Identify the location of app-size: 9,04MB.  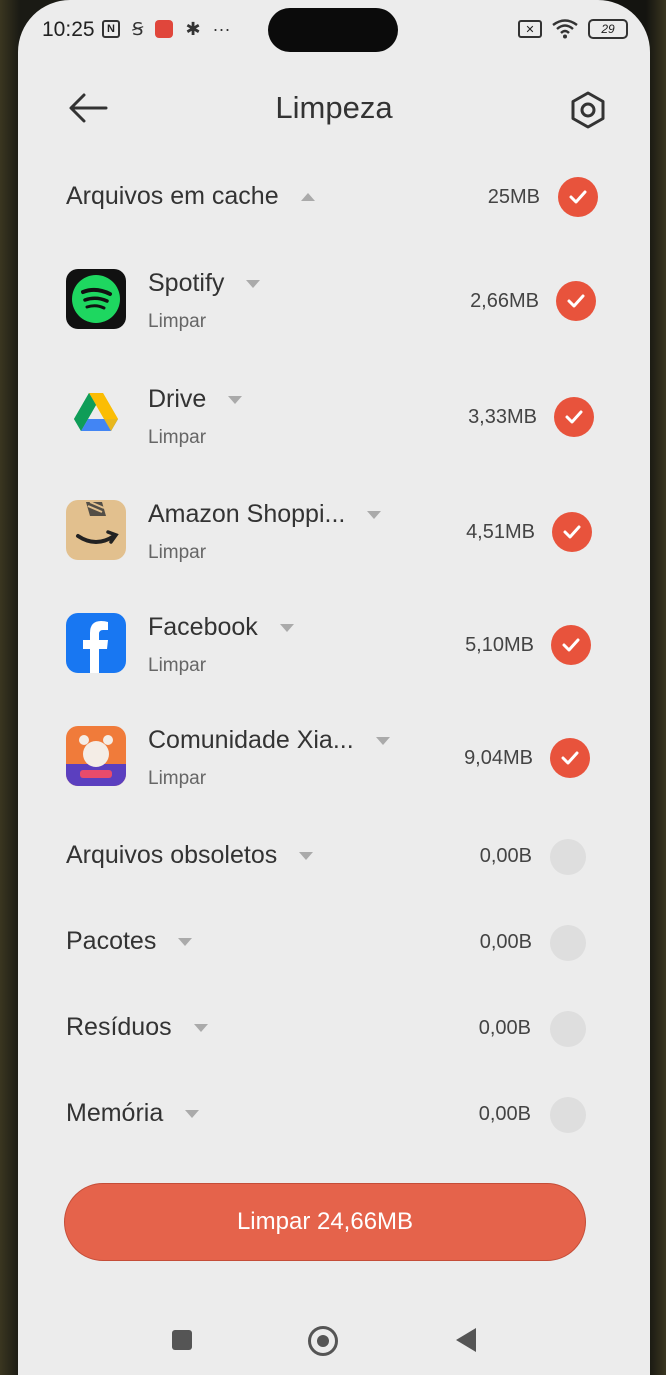
(498, 758).